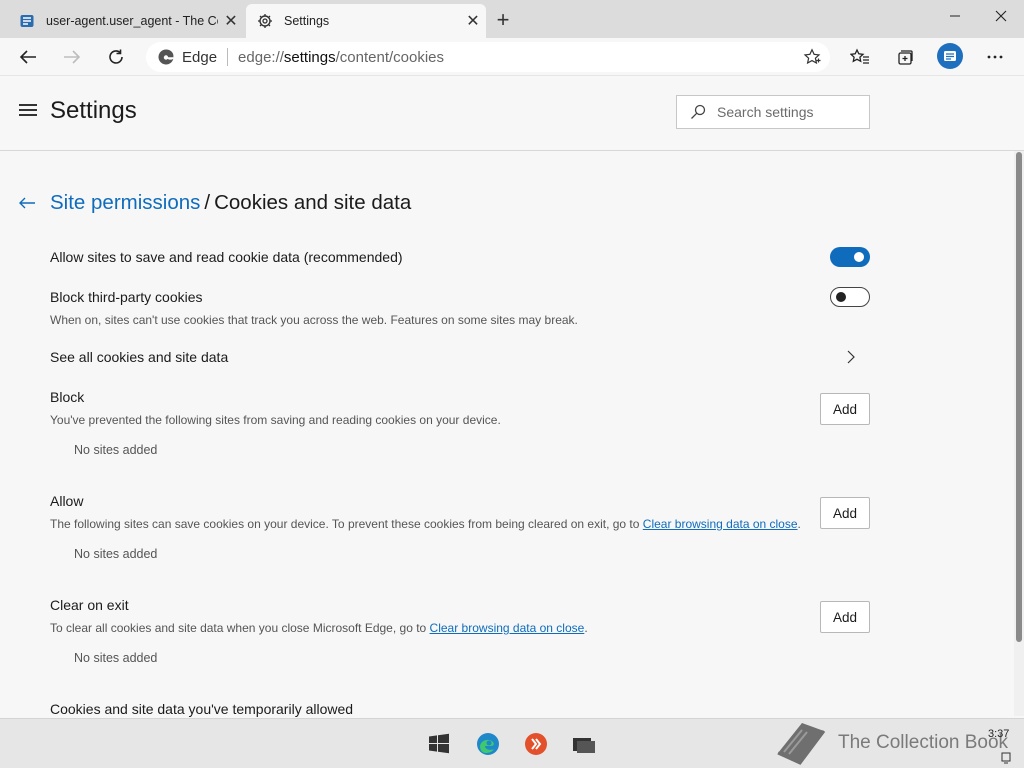 This screenshot has width=1024, height=768. What do you see at coordinates (27, 21) in the screenshot?
I see `book-icon` at bounding box center [27, 21].